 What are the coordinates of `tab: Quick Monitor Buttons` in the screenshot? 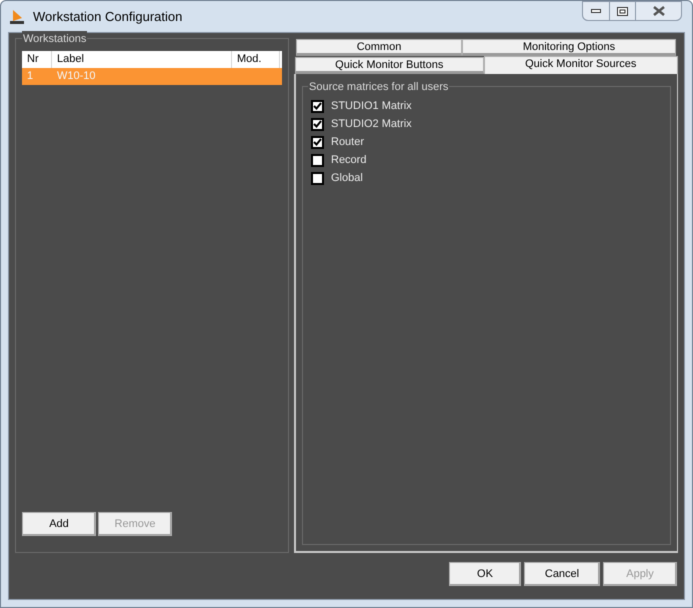 It's located at (389, 65).